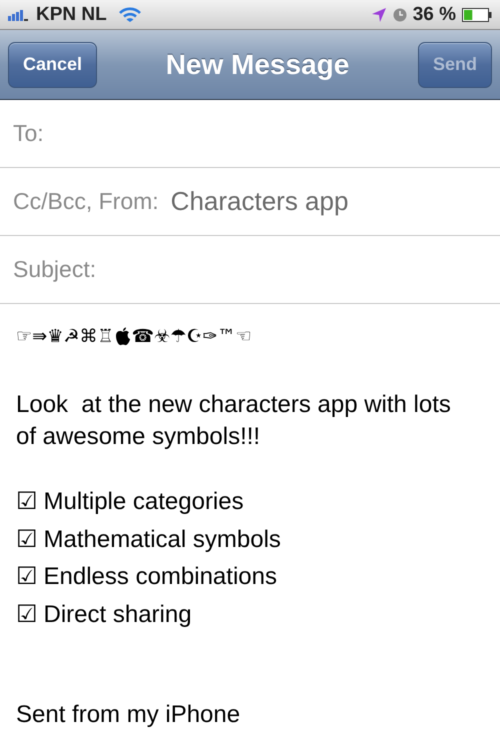 The image size is (500, 750). I want to click on cancel-button: Cancel, so click(53, 65).